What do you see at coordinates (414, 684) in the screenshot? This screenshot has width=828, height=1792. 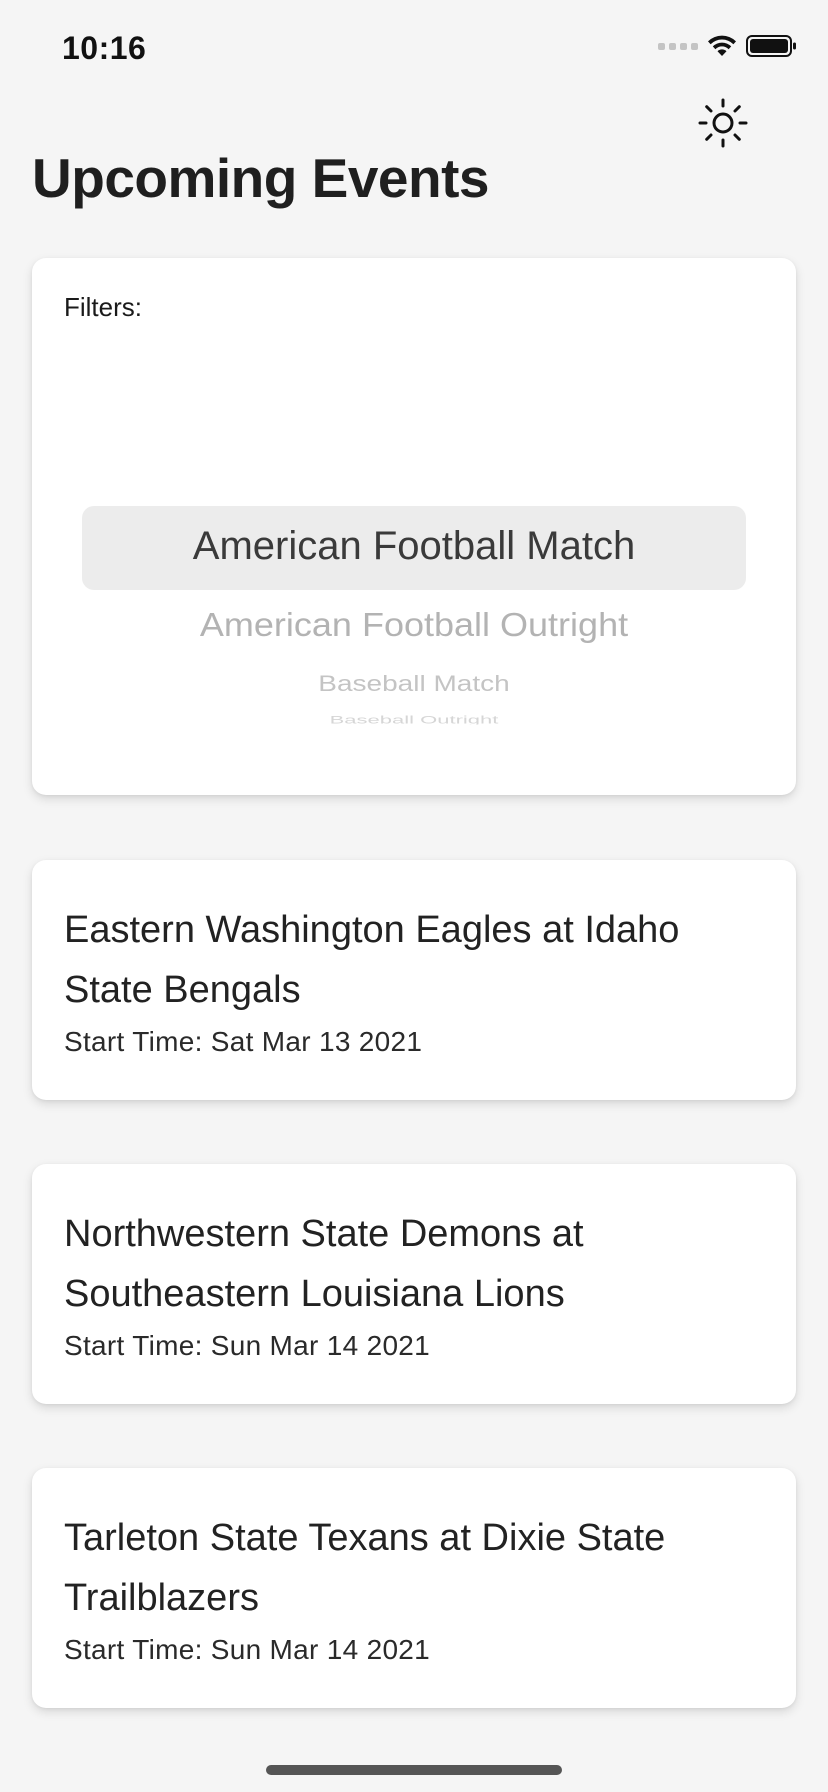 I see `picker-option: Baseball Match` at bounding box center [414, 684].